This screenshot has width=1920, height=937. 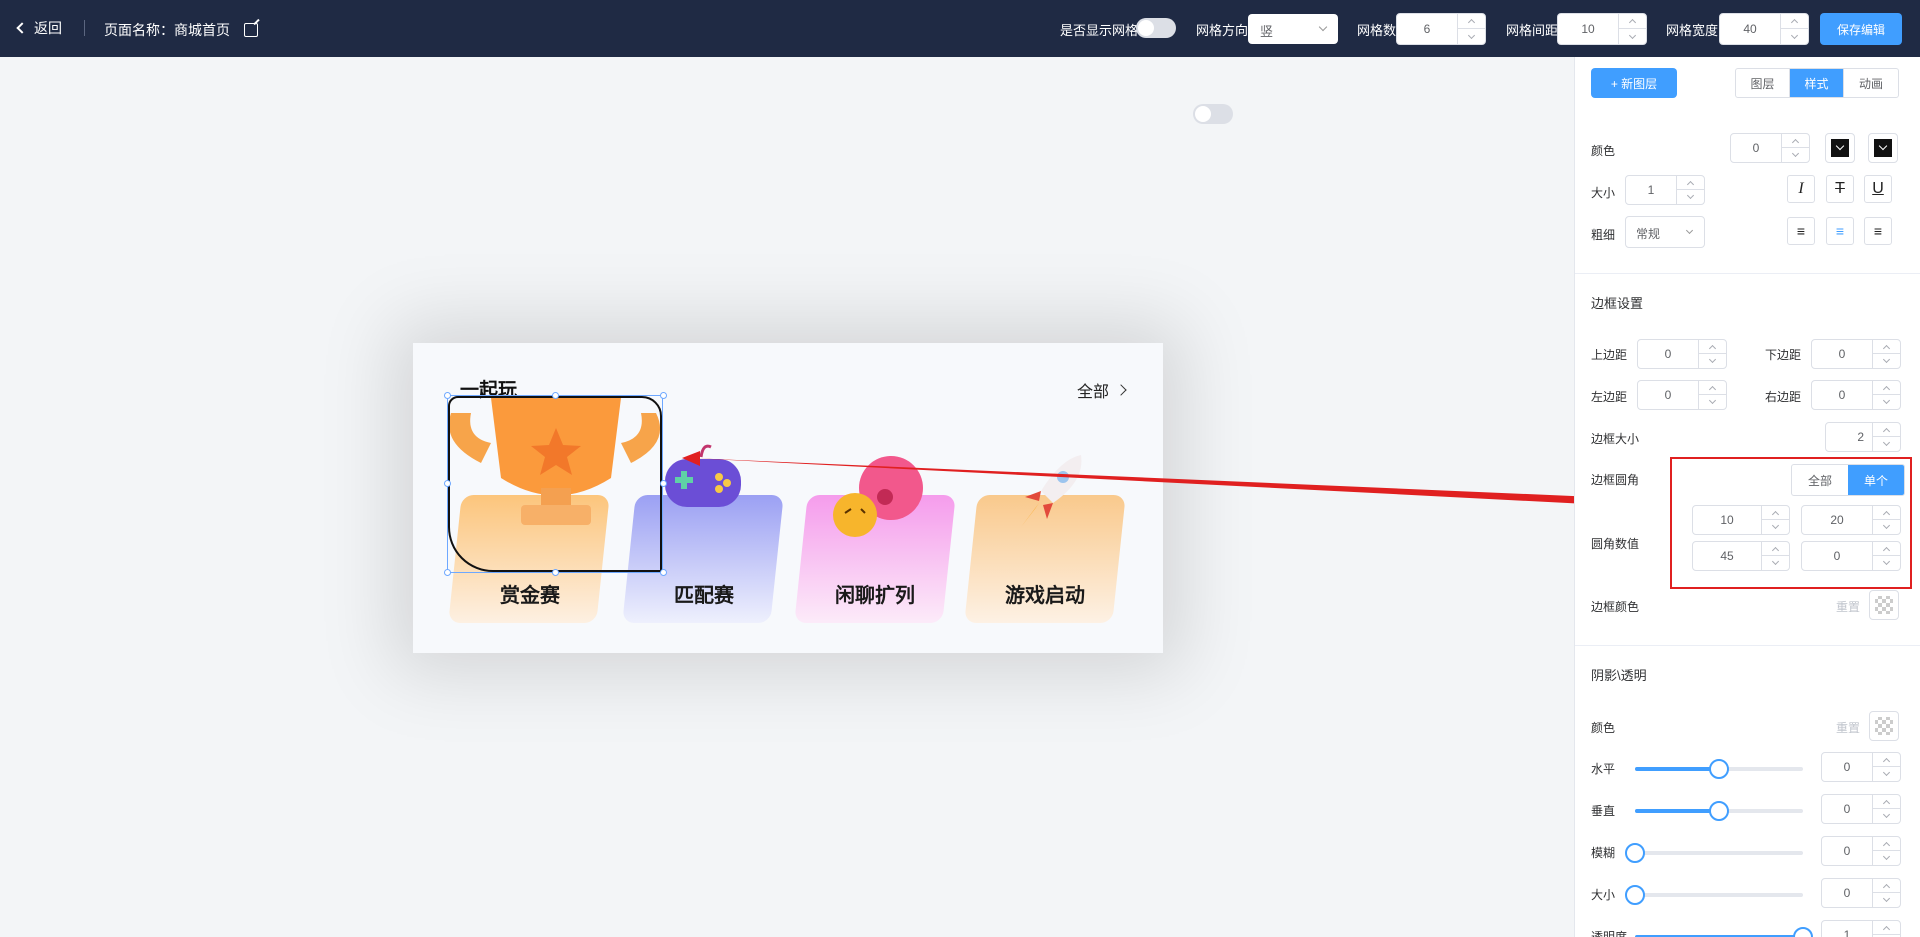 I want to click on italic-icon: I, so click(x=1801, y=189).